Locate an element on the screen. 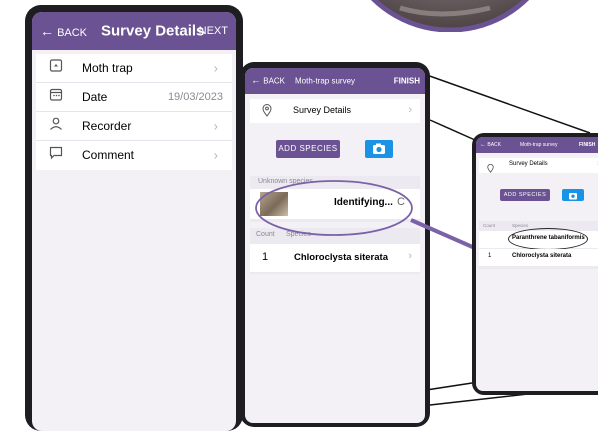 This screenshot has width=598, height=431. back-button: ← BACK is located at coordinates (490, 145).